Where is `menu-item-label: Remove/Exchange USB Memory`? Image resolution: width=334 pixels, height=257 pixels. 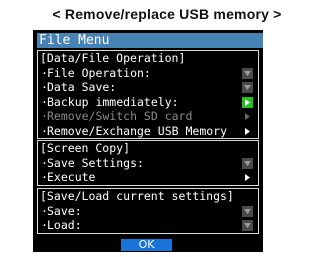
menu-item-label: Remove/Exchange USB Memory is located at coordinates (137, 130).